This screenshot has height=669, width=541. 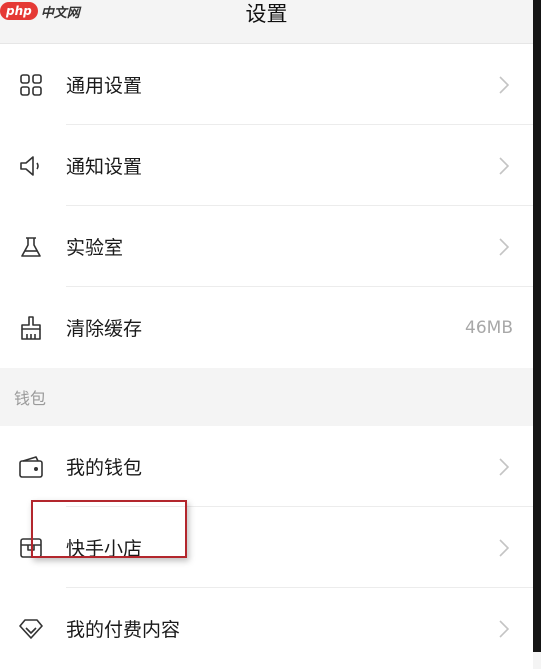 What do you see at coordinates (109, 529) in the screenshot?
I see `highlight-box` at bounding box center [109, 529].